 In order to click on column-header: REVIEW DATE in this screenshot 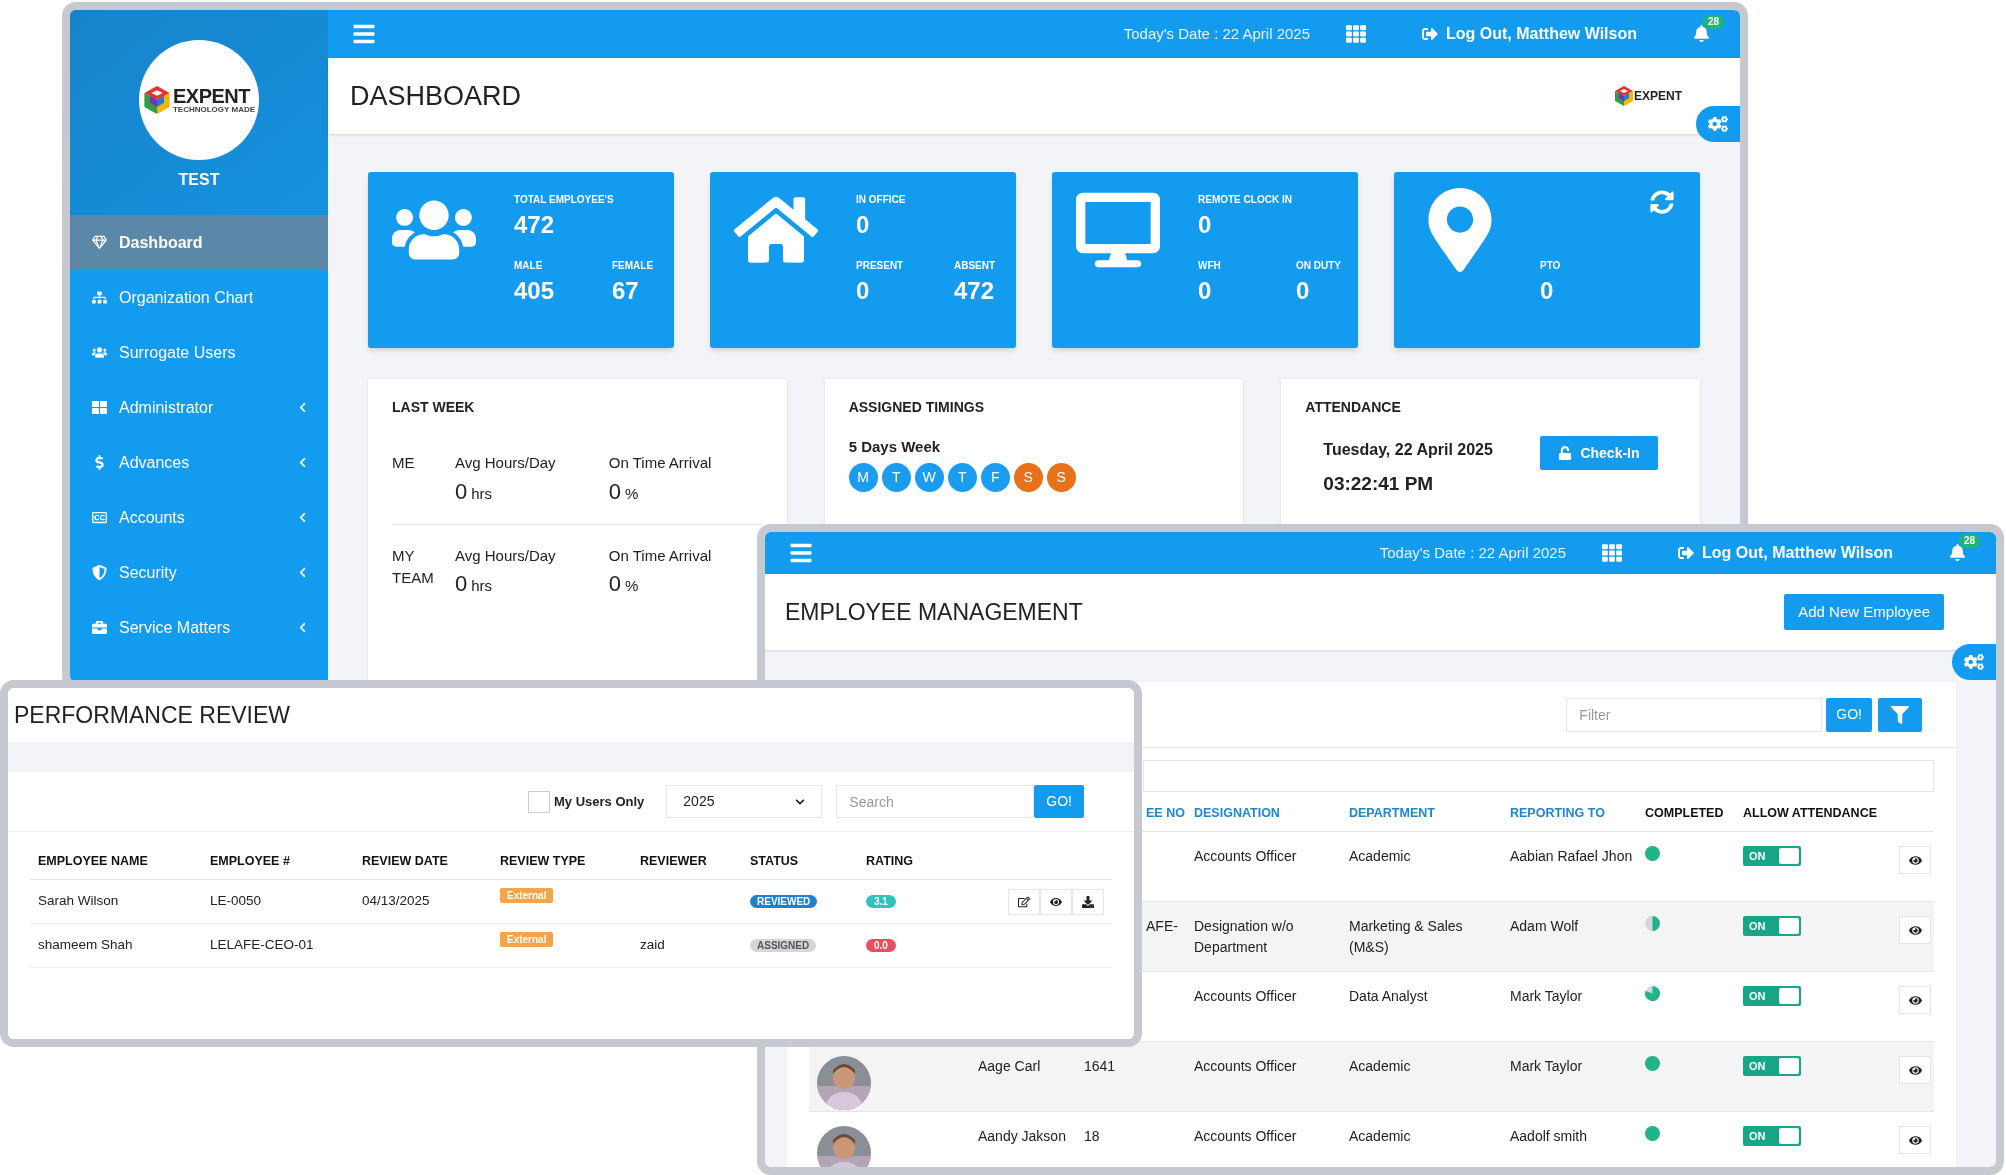, I will do `click(405, 862)`.